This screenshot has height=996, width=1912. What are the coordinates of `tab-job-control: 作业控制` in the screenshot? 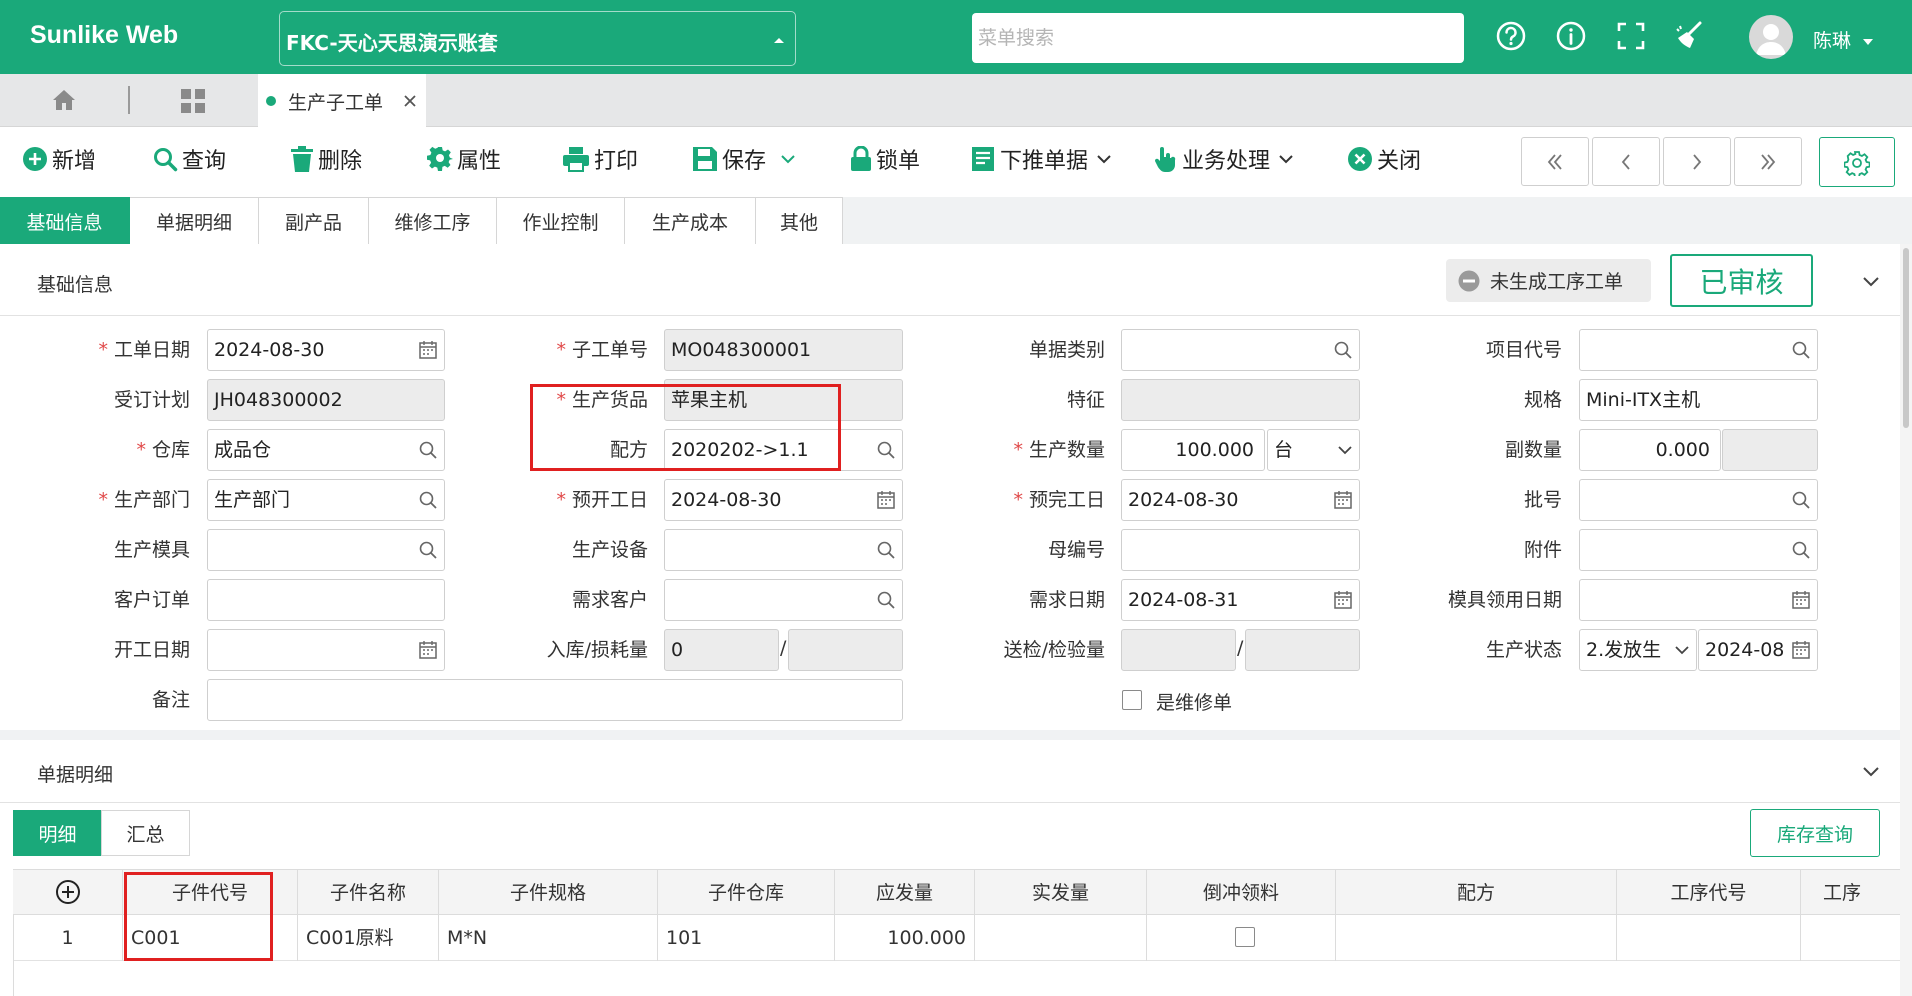 It's located at (561, 220).